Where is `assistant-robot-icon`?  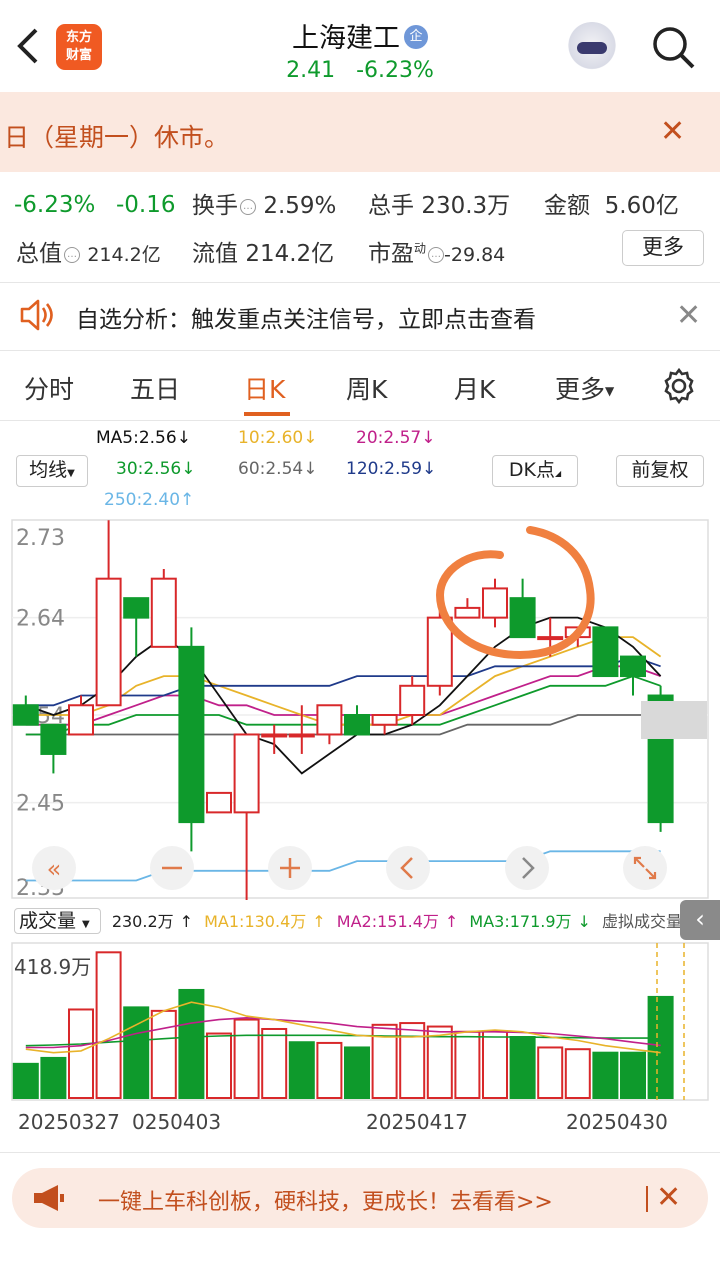 assistant-robot-icon is located at coordinates (592, 48).